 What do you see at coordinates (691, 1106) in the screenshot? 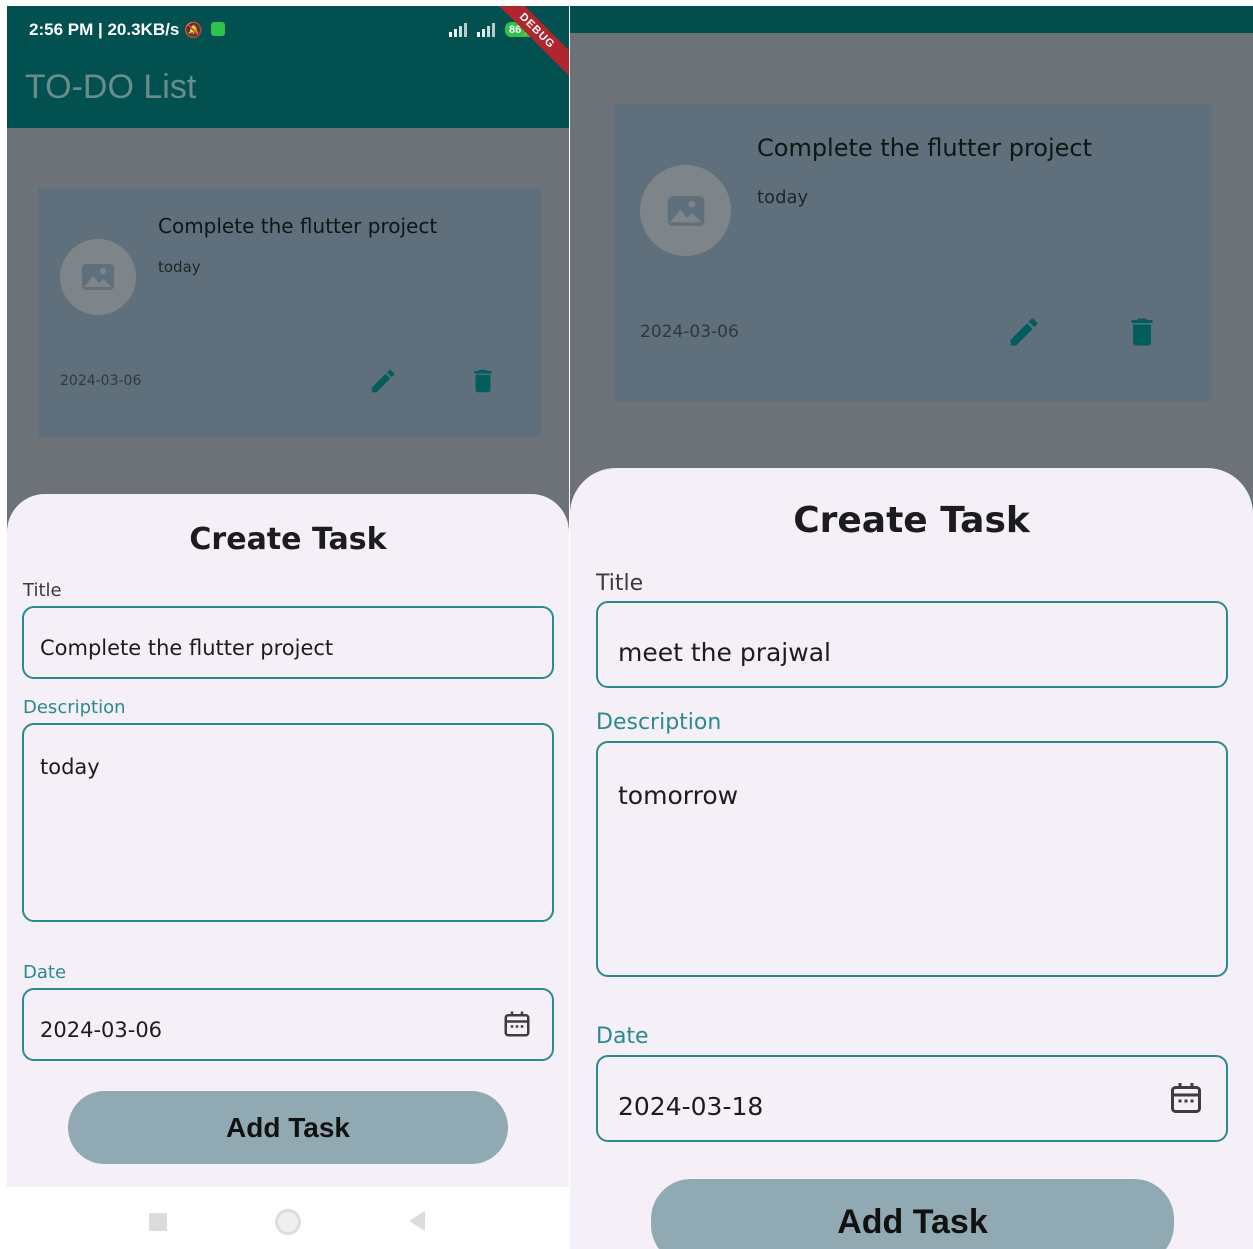
I see `date-input-value: 2024-03-18` at bounding box center [691, 1106].